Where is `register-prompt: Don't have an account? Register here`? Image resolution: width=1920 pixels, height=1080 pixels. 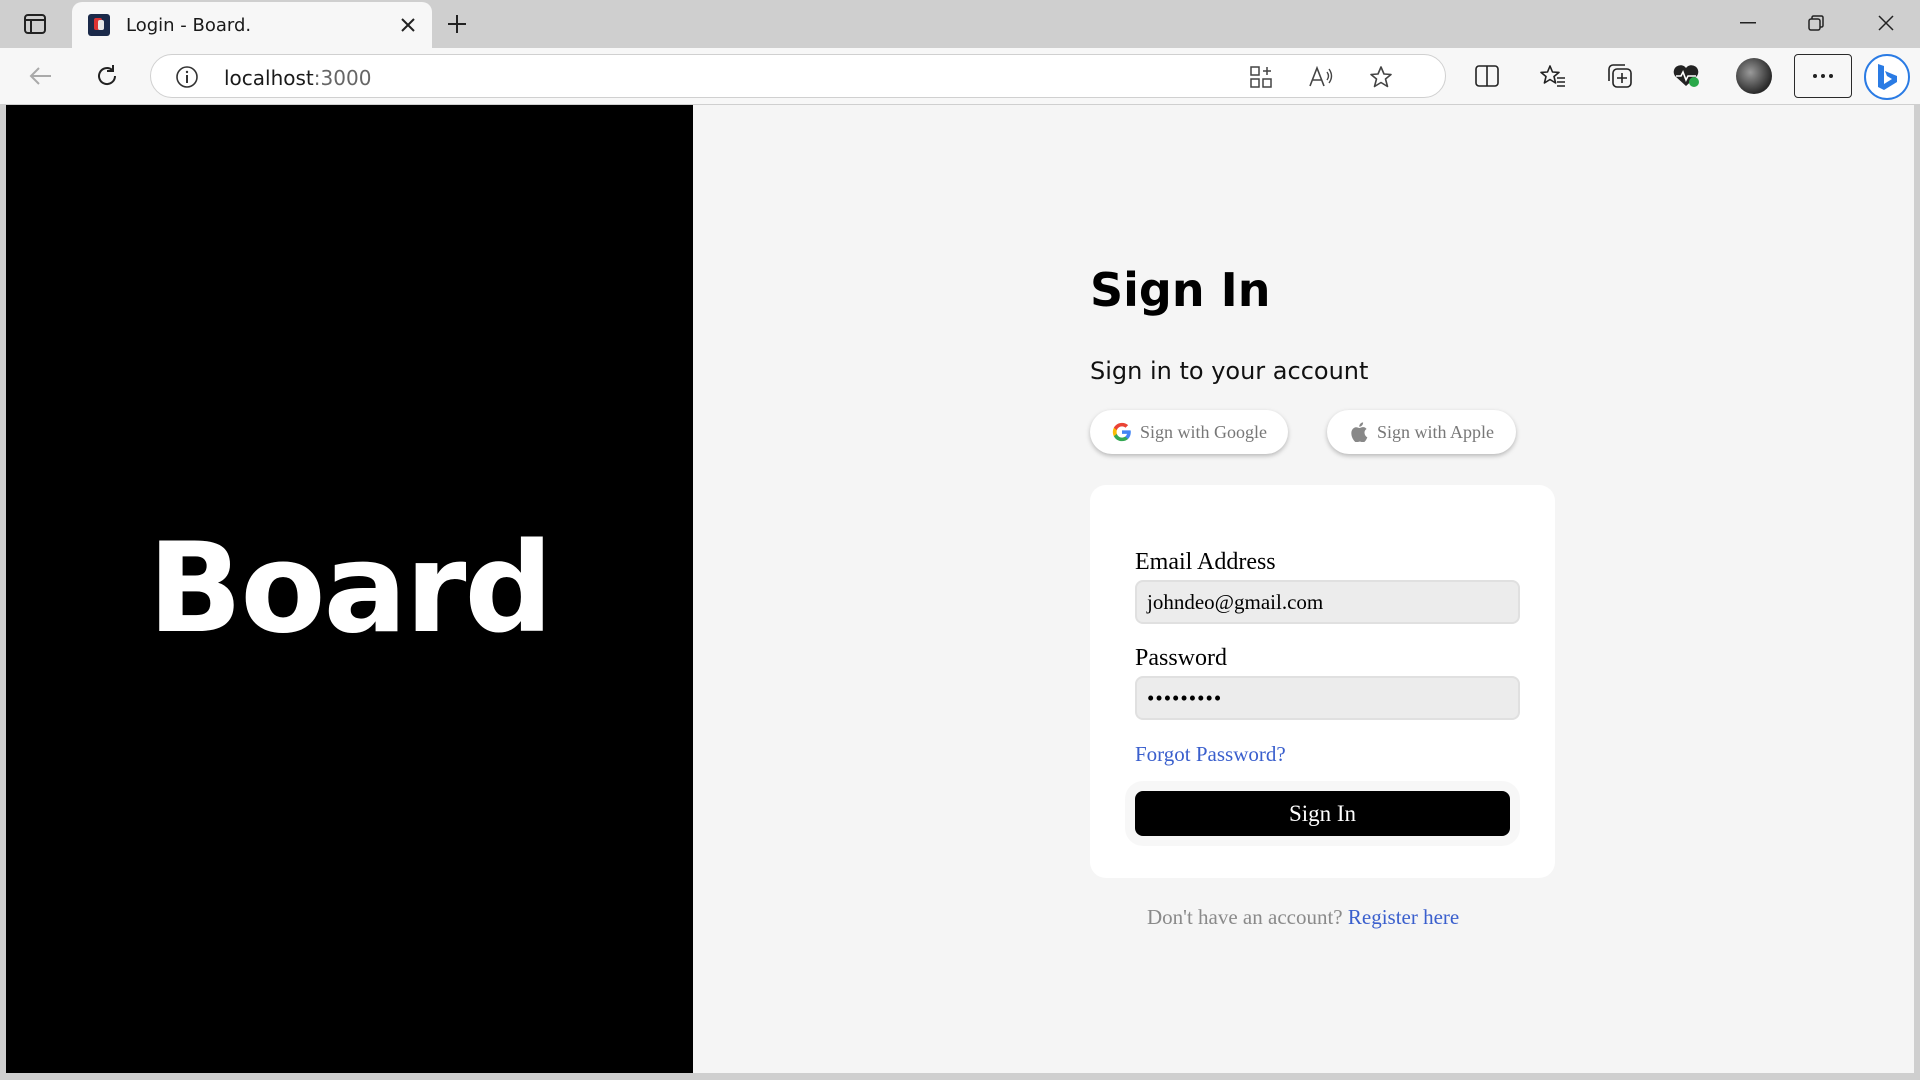
register-prompt: Don't have an account? Register here is located at coordinates (1303, 917).